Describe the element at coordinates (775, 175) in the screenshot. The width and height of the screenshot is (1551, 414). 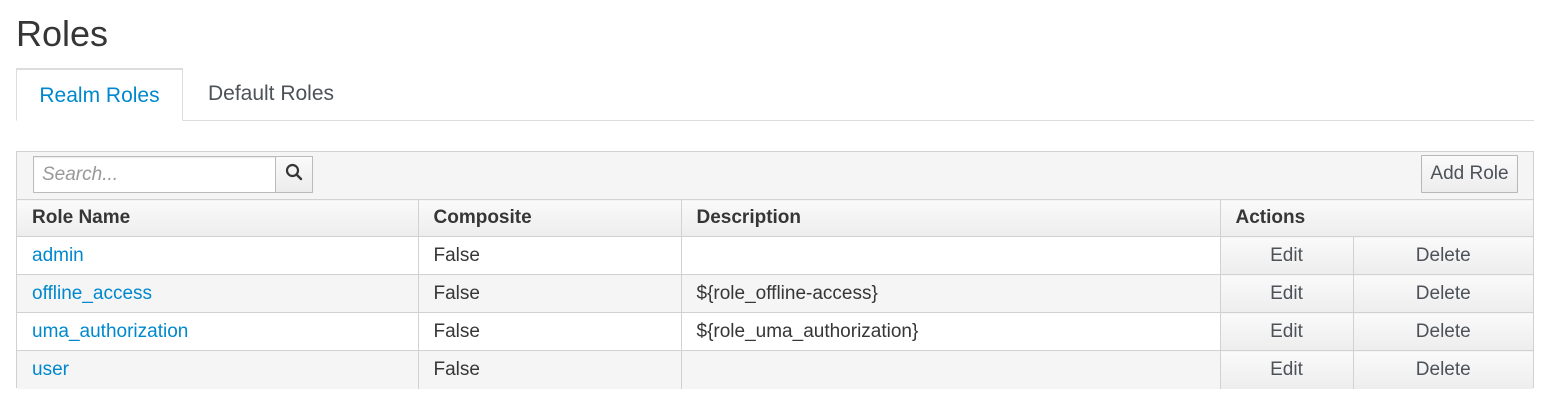
I see `table-toolbar: Add Role` at that location.